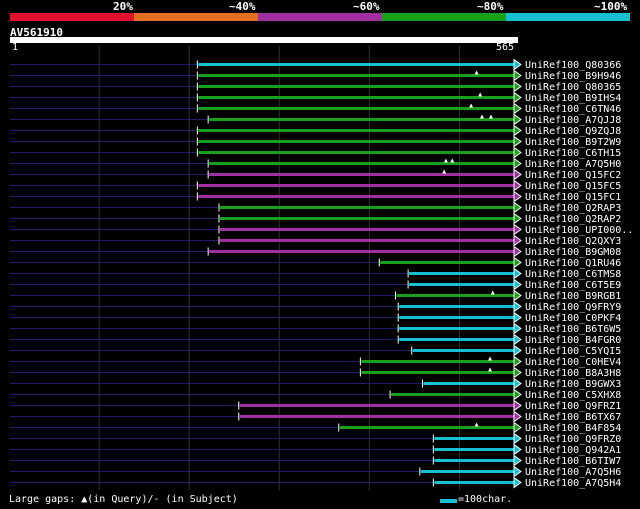 The image size is (640, 509). Describe the element at coordinates (573, 384) in the screenshot. I see `hit-label: UniRef100_B9GWX3` at that location.